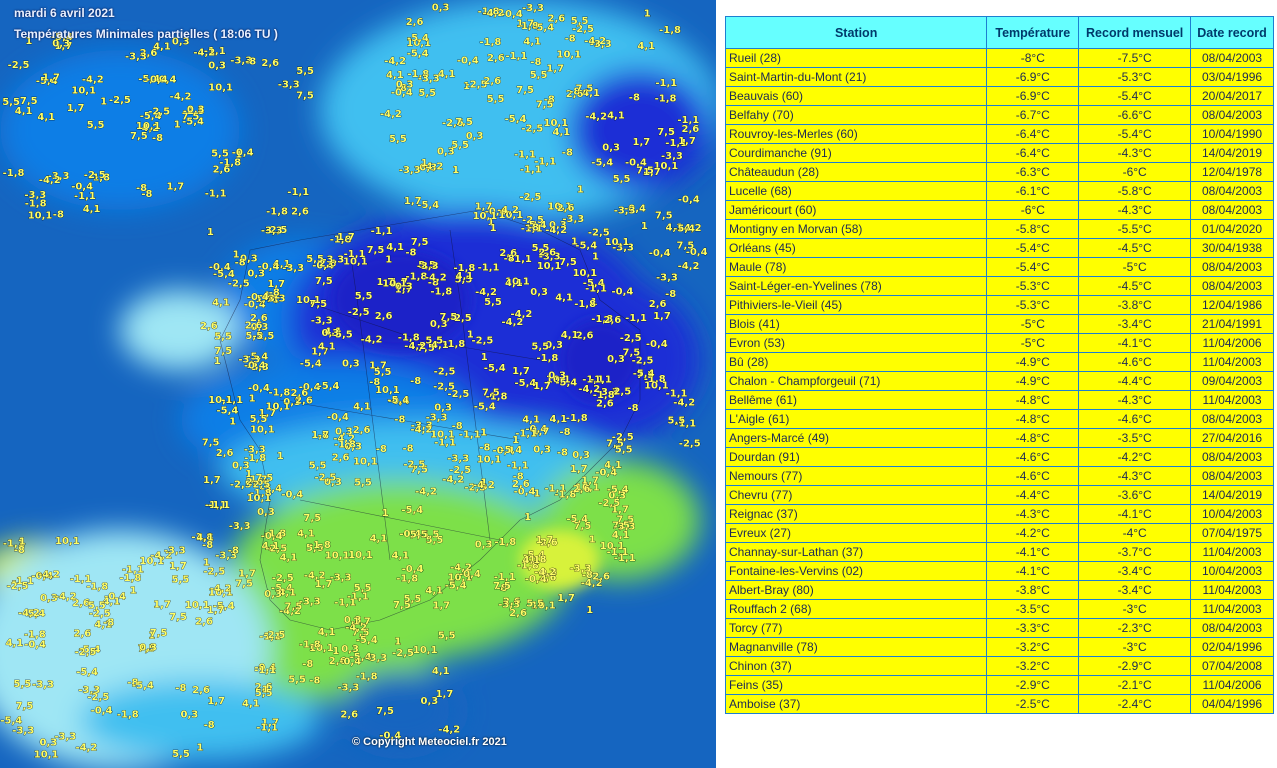 The width and height of the screenshot is (1277, 768). What do you see at coordinates (1033, 343) in the screenshot?
I see `temperature-cell: -5°C` at bounding box center [1033, 343].